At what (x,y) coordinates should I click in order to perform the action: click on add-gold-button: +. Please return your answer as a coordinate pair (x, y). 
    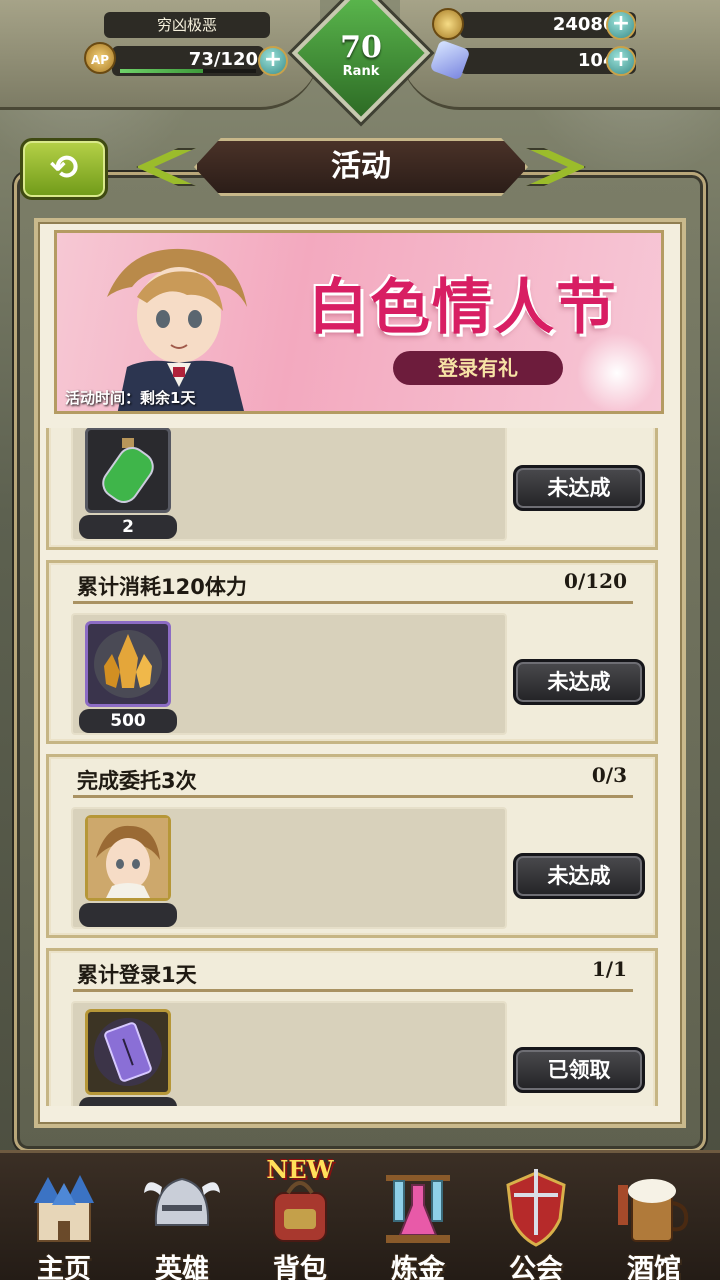
    Looking at the image, I should click on (621, 25).